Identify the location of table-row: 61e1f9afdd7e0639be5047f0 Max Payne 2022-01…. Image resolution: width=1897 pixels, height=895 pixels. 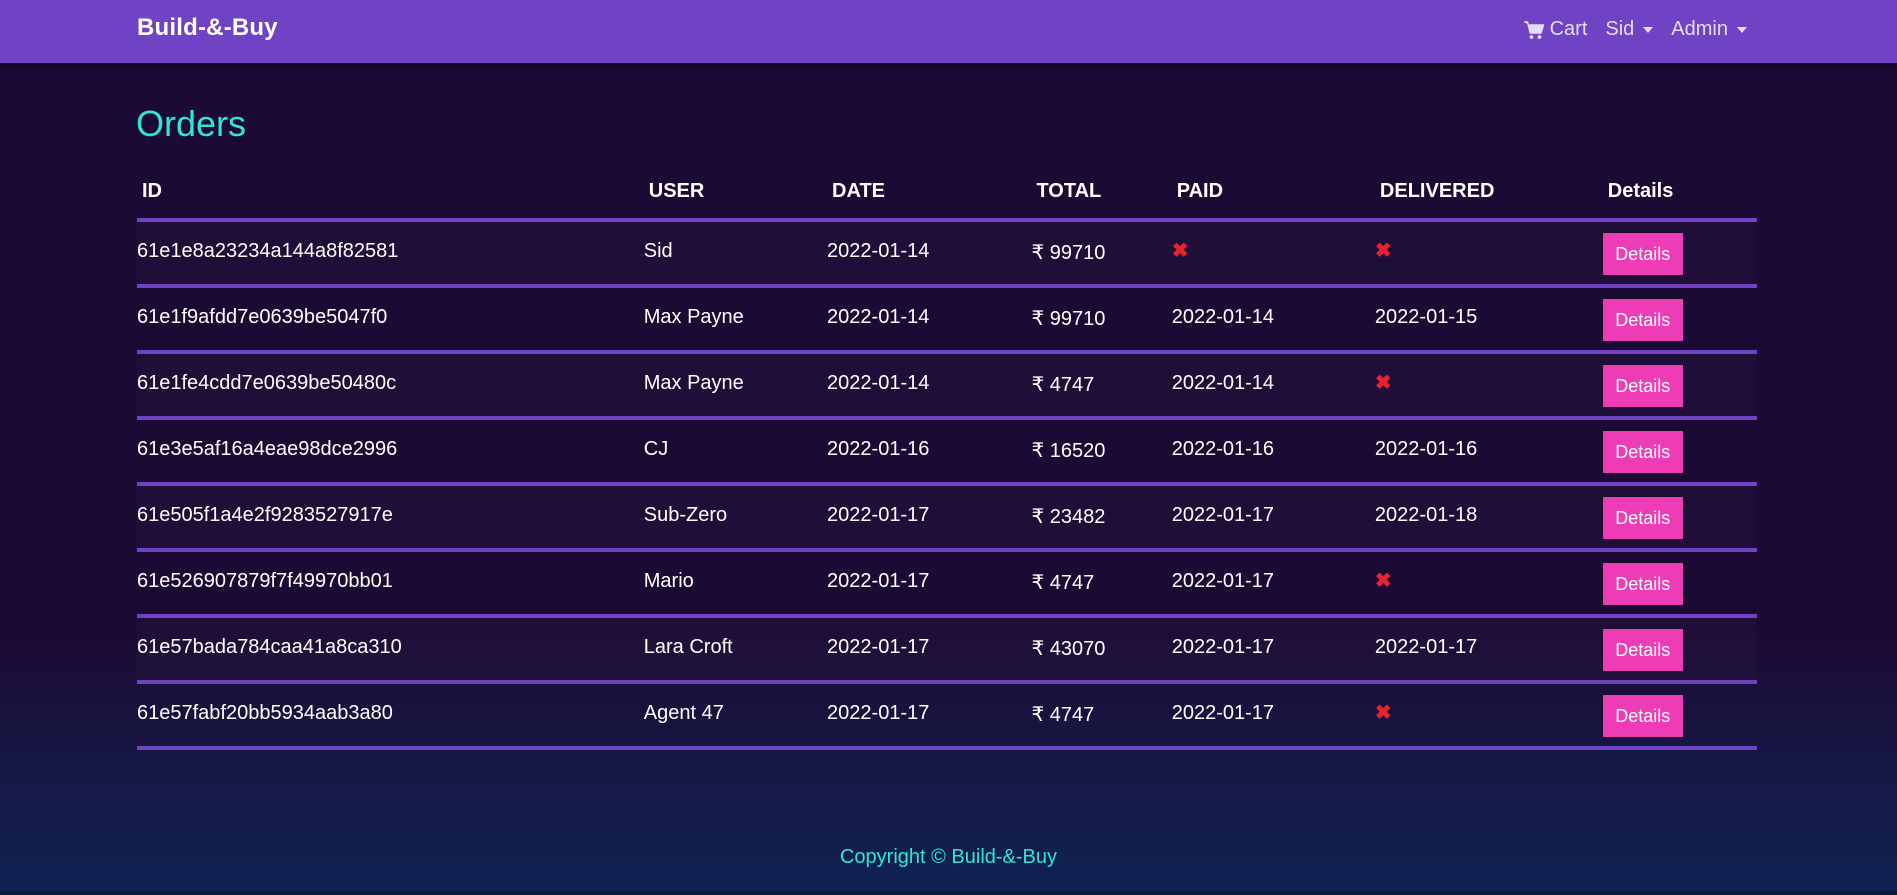
(947, 320).